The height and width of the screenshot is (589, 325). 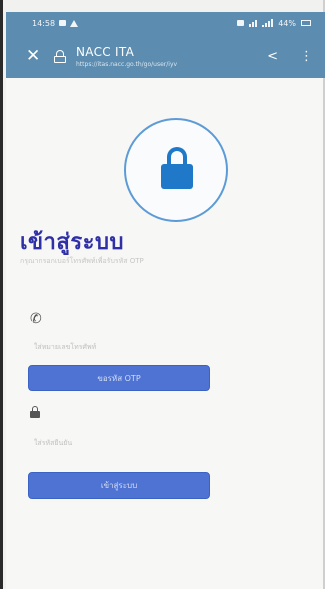 I want to click on message-icon, so click(x=63, y=23).